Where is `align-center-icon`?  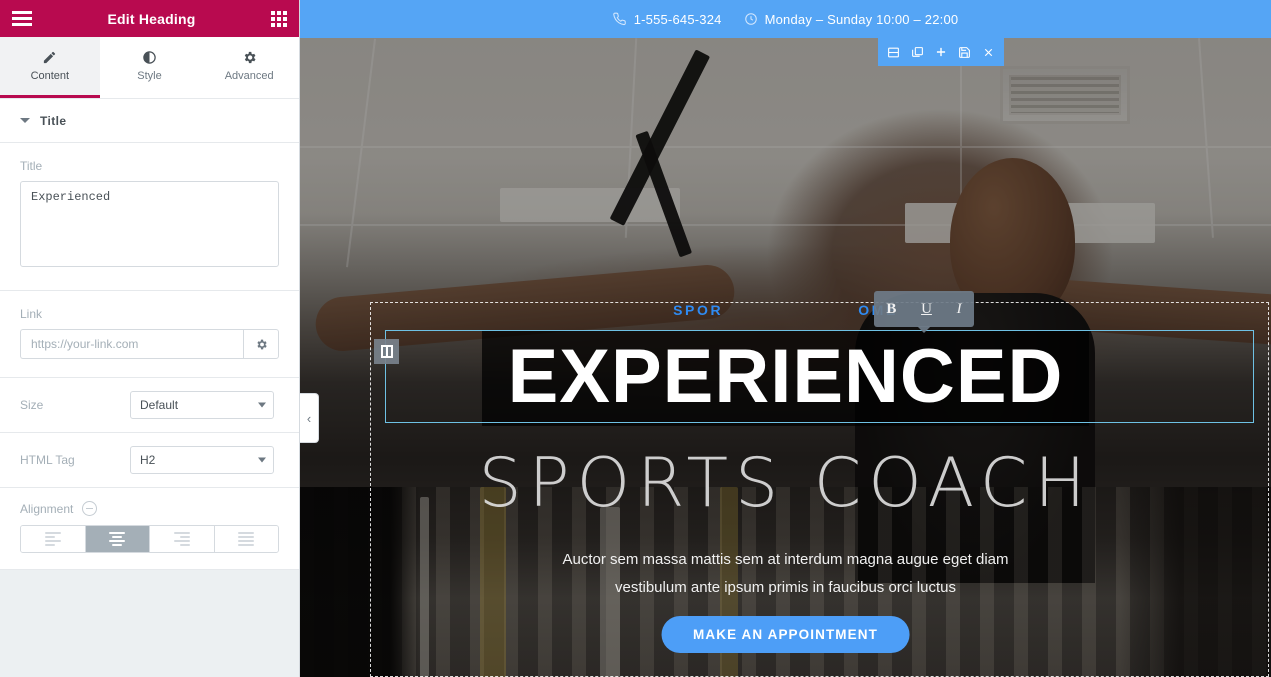
align-center-icon is located at coordinates (117, 539).